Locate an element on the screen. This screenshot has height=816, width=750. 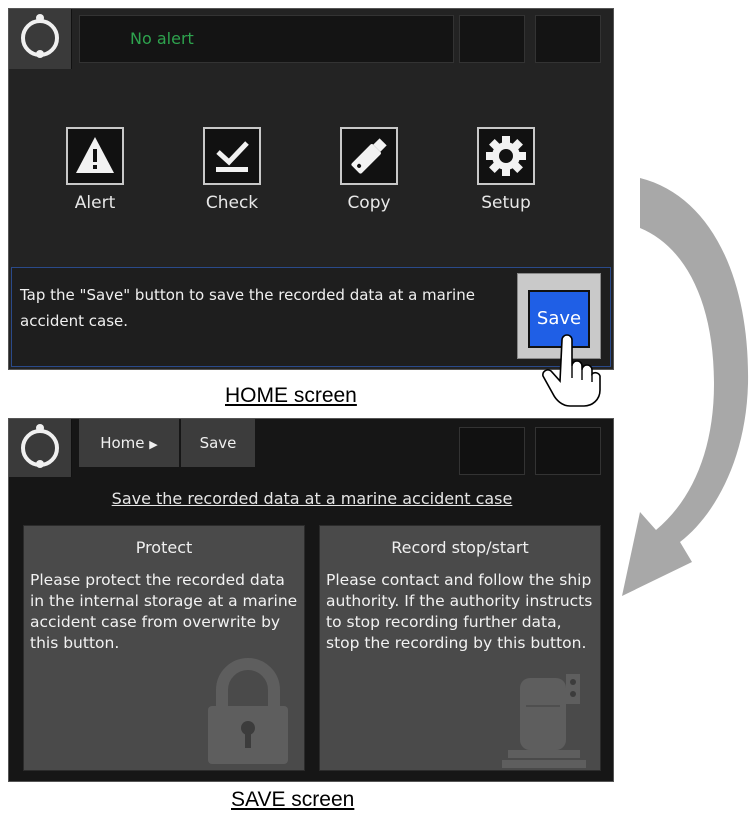
warning-icon is located at coordinates (95, 156).